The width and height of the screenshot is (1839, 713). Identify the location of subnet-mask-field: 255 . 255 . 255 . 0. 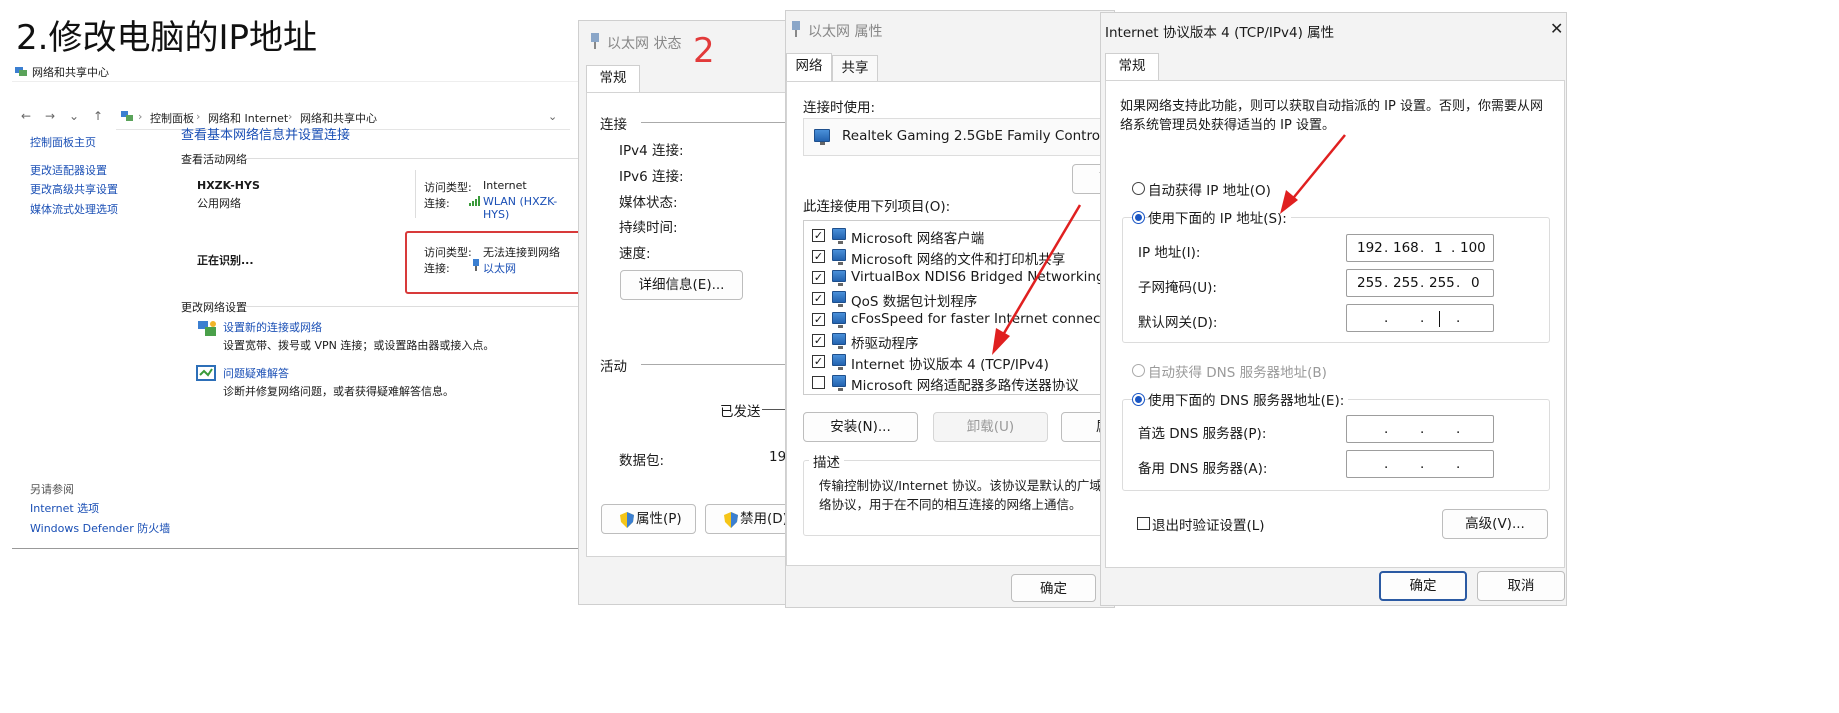
(1420, 283).